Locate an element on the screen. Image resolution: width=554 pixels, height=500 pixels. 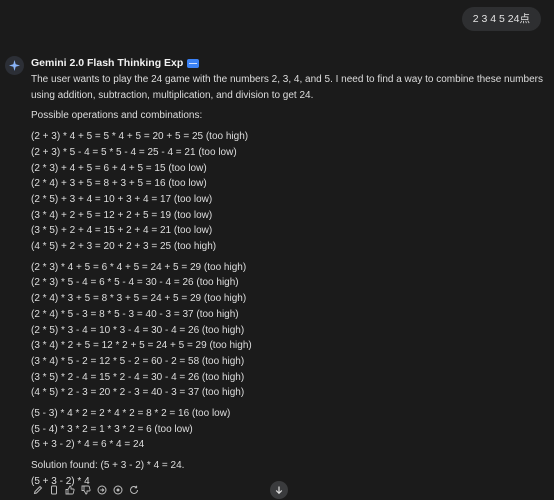
thumbs-down-icon is located at coordinates (85, 489).